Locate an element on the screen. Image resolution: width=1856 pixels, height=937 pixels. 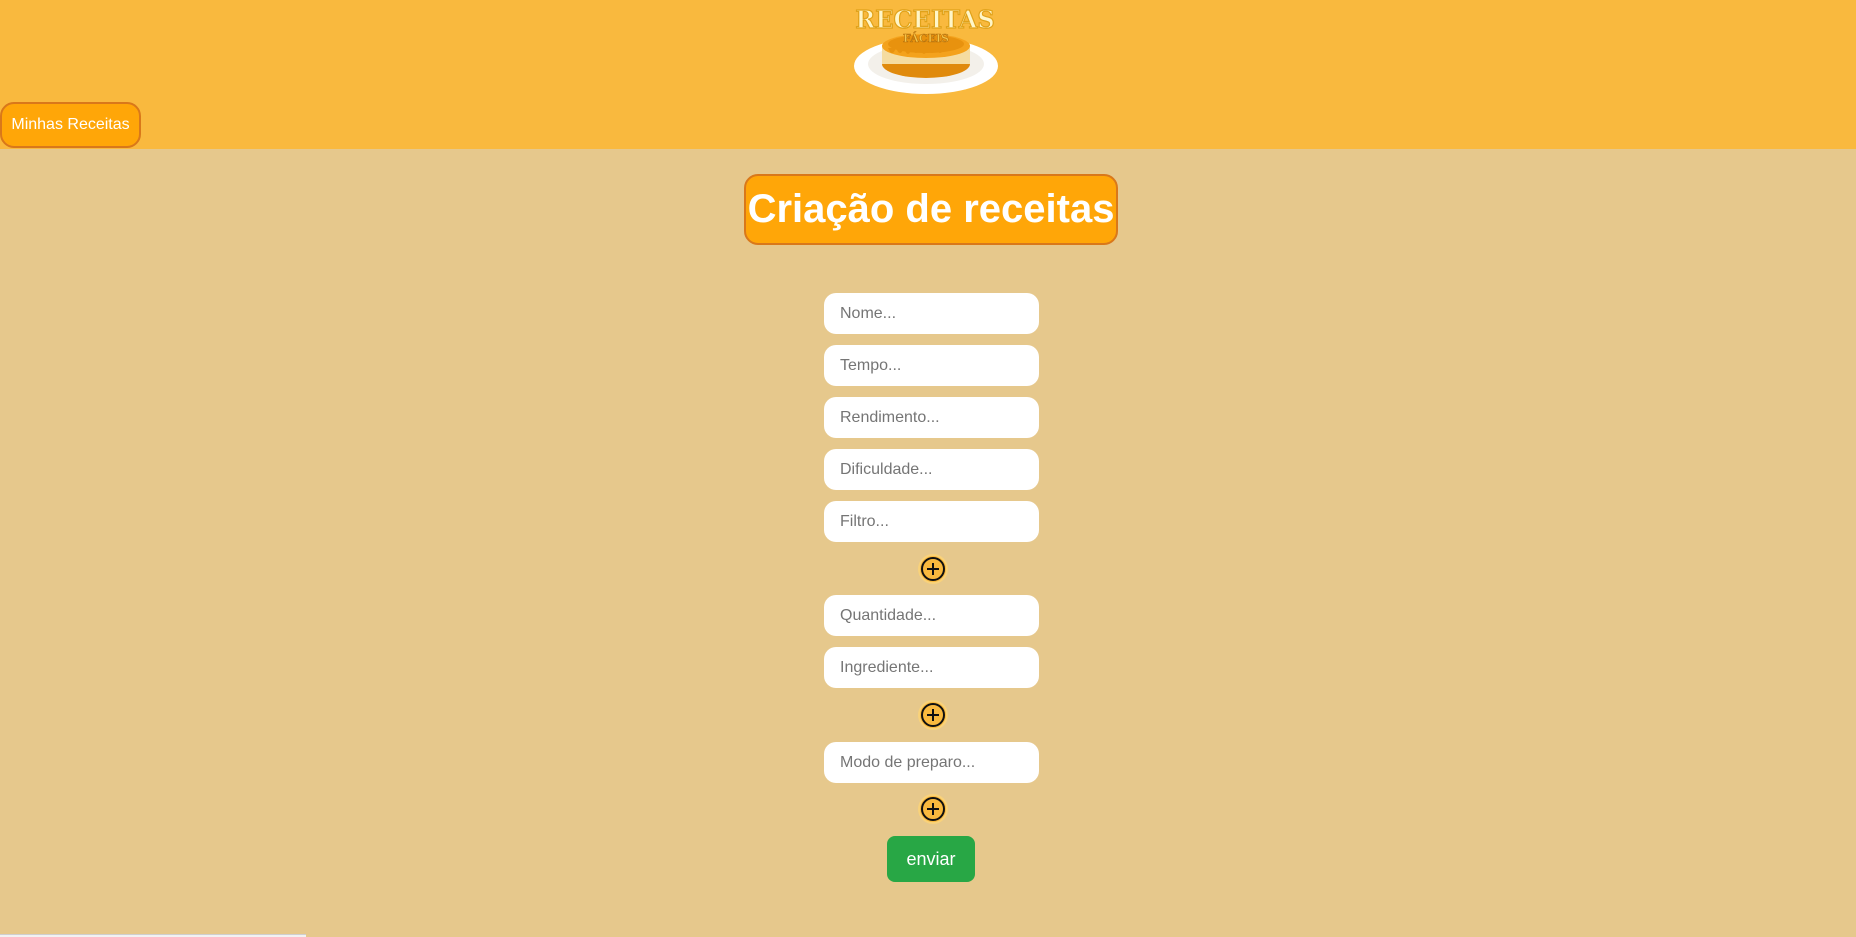
receitas-faceis-logo: RECEITAS FÁCEIS is located at coordinates (925, 50).